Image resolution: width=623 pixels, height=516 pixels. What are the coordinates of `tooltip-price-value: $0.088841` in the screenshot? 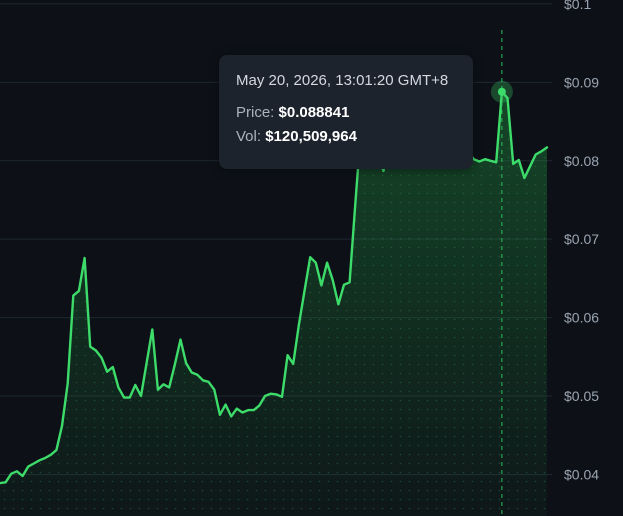 It's located at (314, 112).